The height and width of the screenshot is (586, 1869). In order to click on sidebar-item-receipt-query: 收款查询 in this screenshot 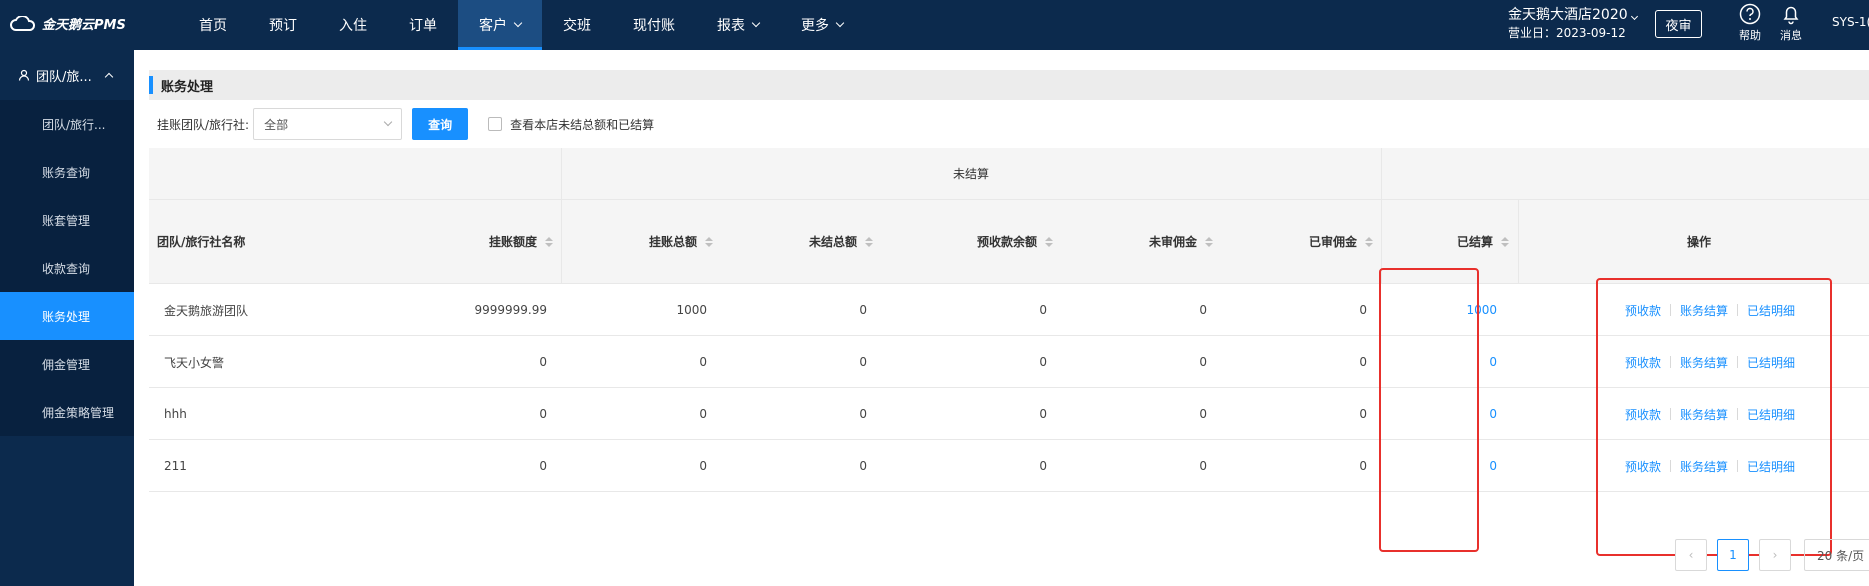, I will do `click(67, 268)`.